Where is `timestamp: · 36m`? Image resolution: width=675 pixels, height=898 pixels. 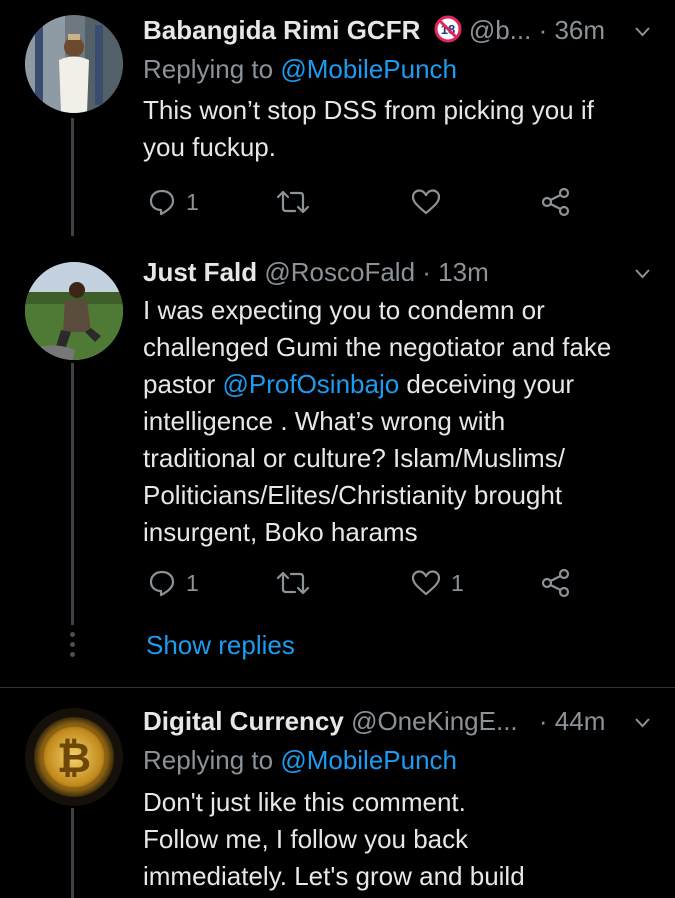 timestamp: · 36m is located at coordinates (572, 30).